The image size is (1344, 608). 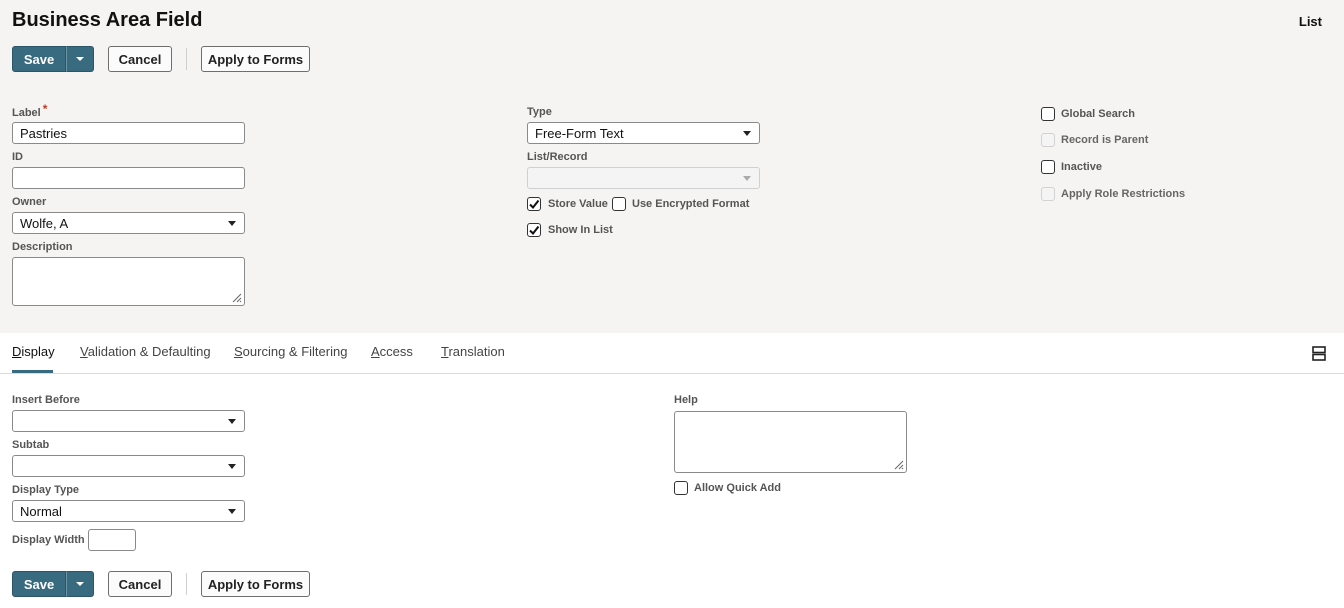 I want to click on owner-field-label: Owner, so click(x=29, y=202).